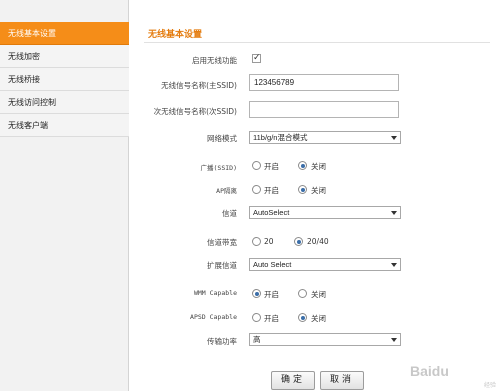 The width and height of the screenshot is (500, 391). I want to click on broadcast-off-radio, so click(302, 165).